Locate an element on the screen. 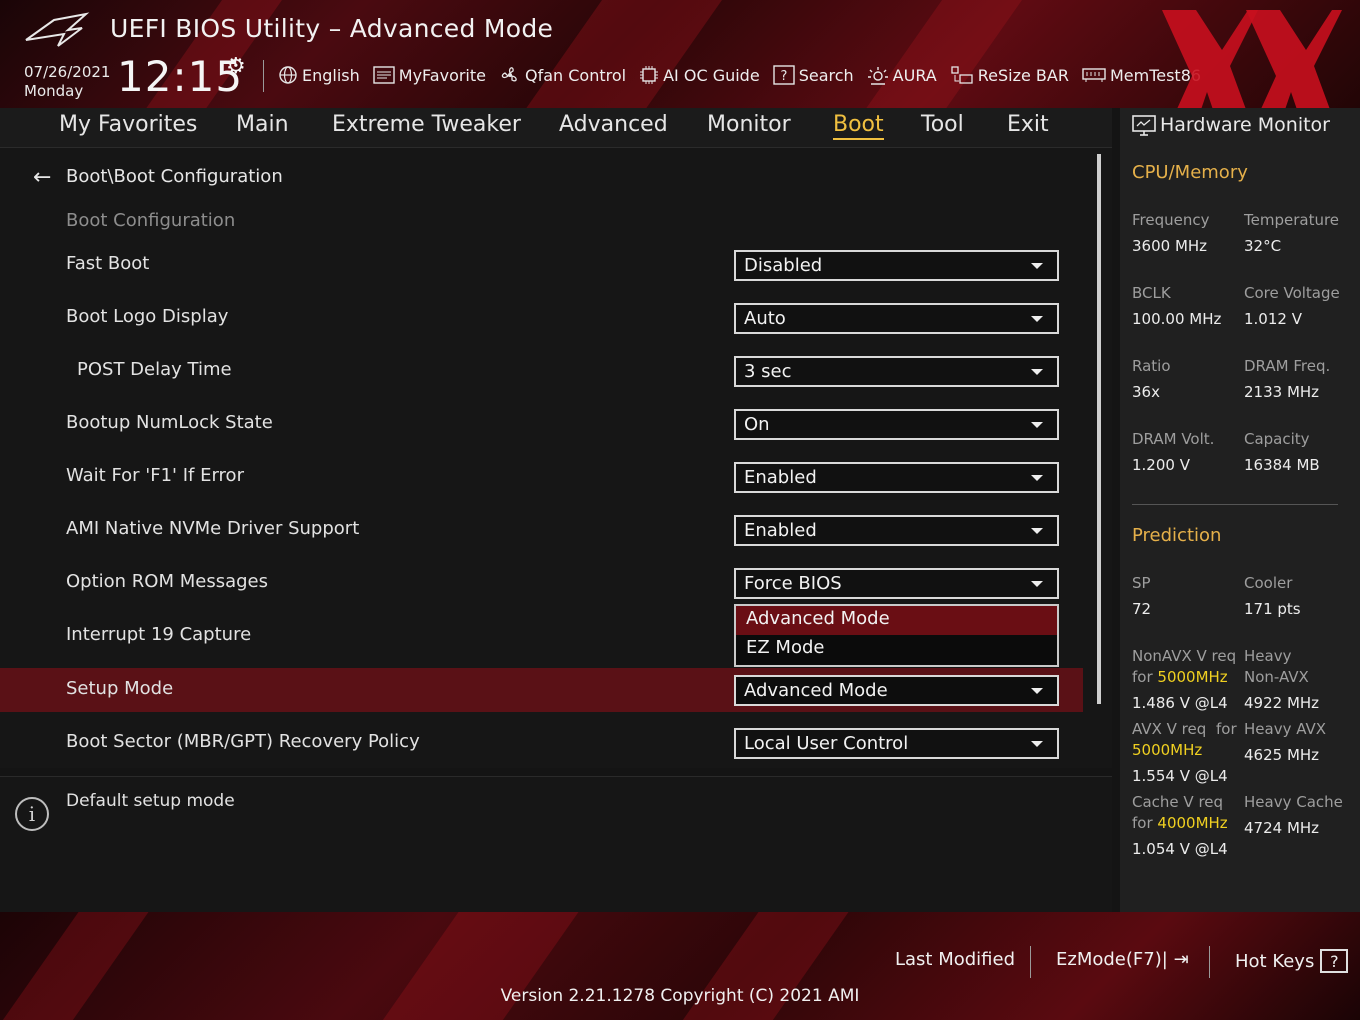  dram-freq-value: 2133 MHz is located at coordinates (1282, 392).